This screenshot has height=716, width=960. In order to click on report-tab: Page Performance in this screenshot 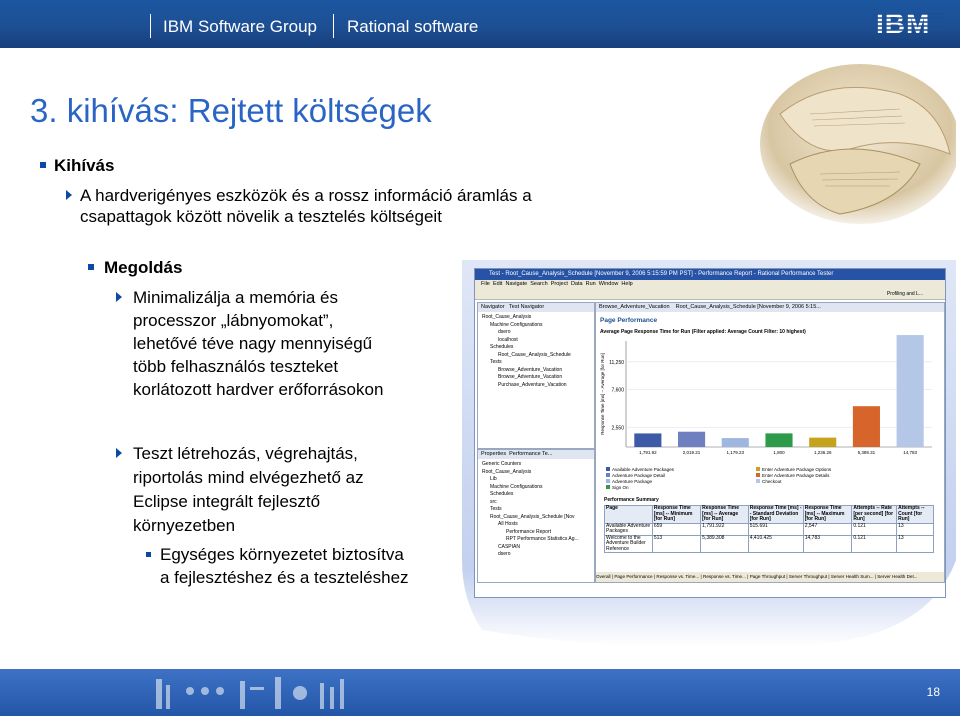, I will do `click(633, 576)`.